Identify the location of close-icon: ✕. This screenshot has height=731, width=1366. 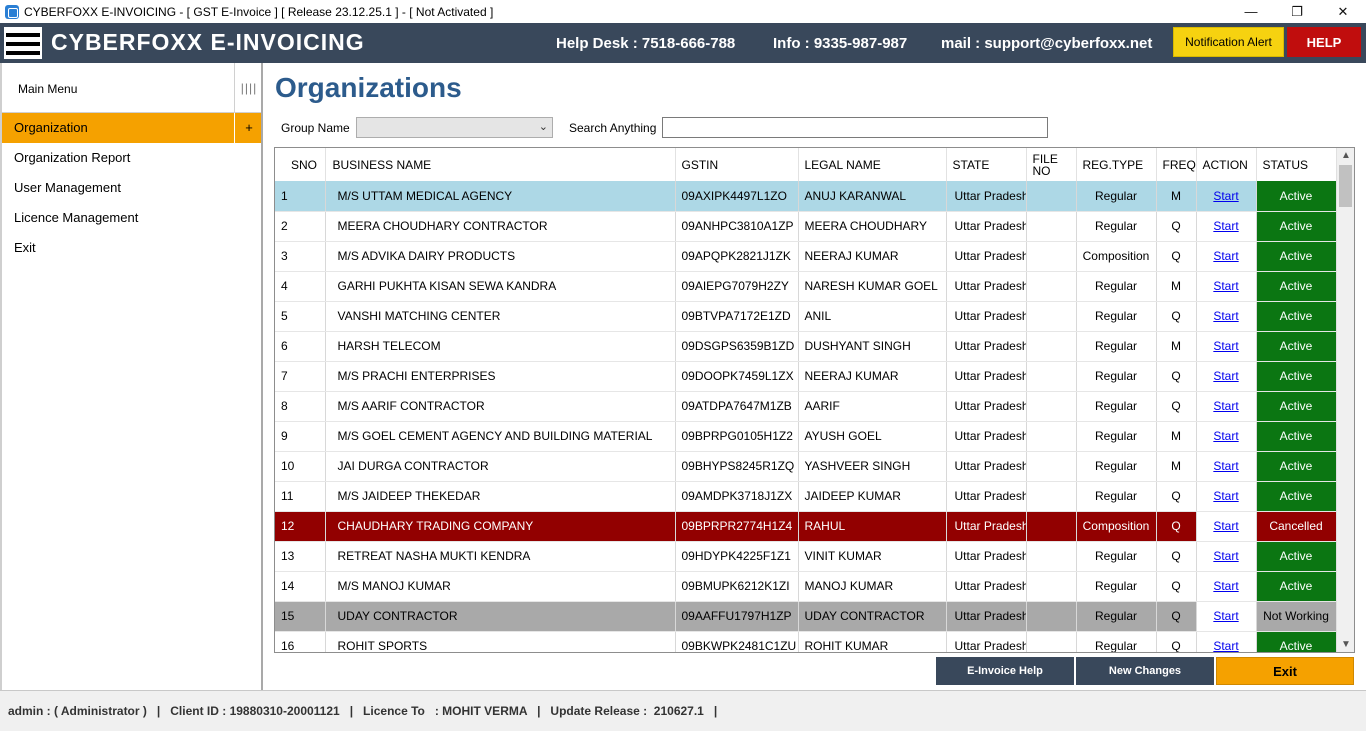
(1343, 11).